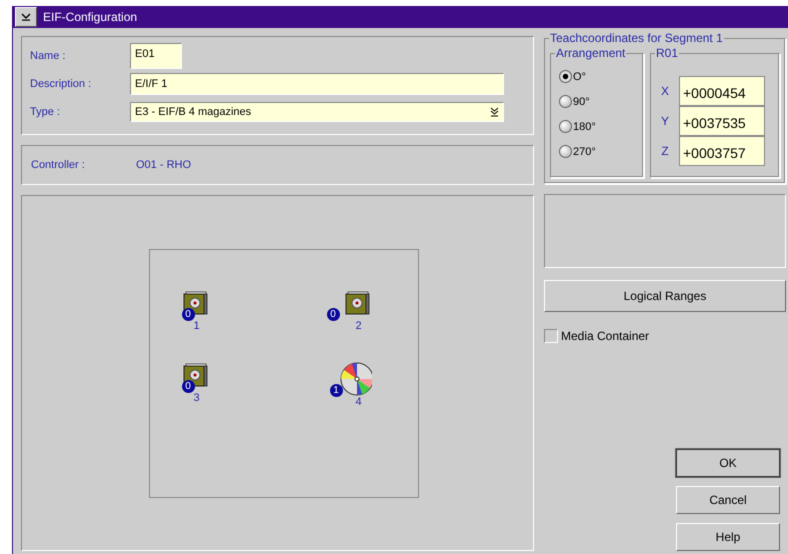 The image size is (788, 554). Describe the element at coordinates (156, 55) in the screenshot. I see `name-field: E01` at that location.